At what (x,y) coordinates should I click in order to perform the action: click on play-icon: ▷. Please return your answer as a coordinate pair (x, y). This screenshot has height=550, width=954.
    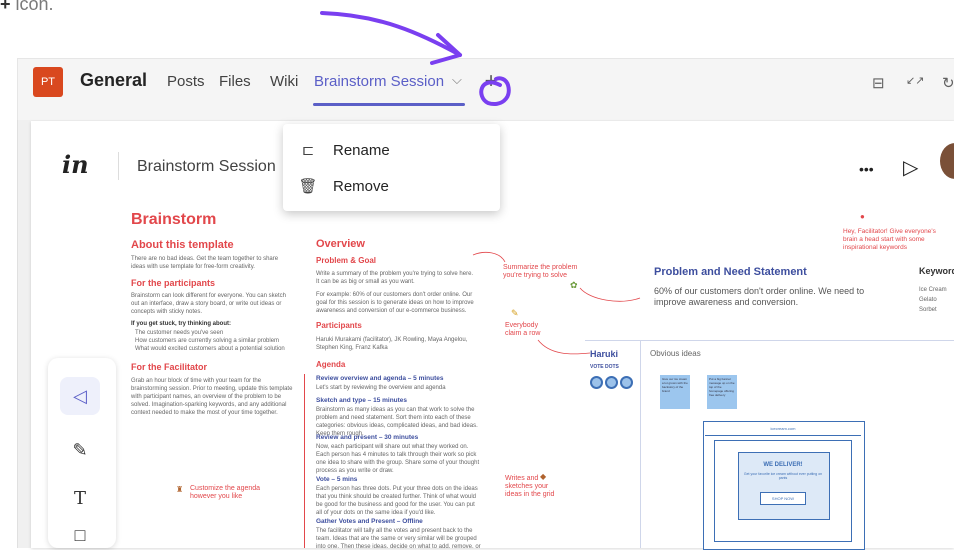
    Looking at the image, I should click on (910, 167).